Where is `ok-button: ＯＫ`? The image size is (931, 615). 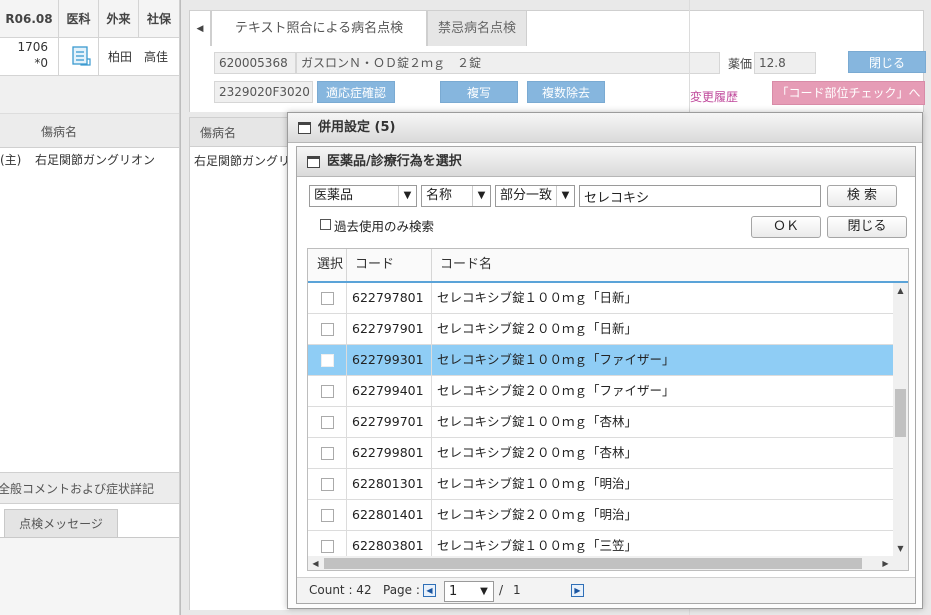
ok-button: ＯＫ is located at coordinates (786, 227).